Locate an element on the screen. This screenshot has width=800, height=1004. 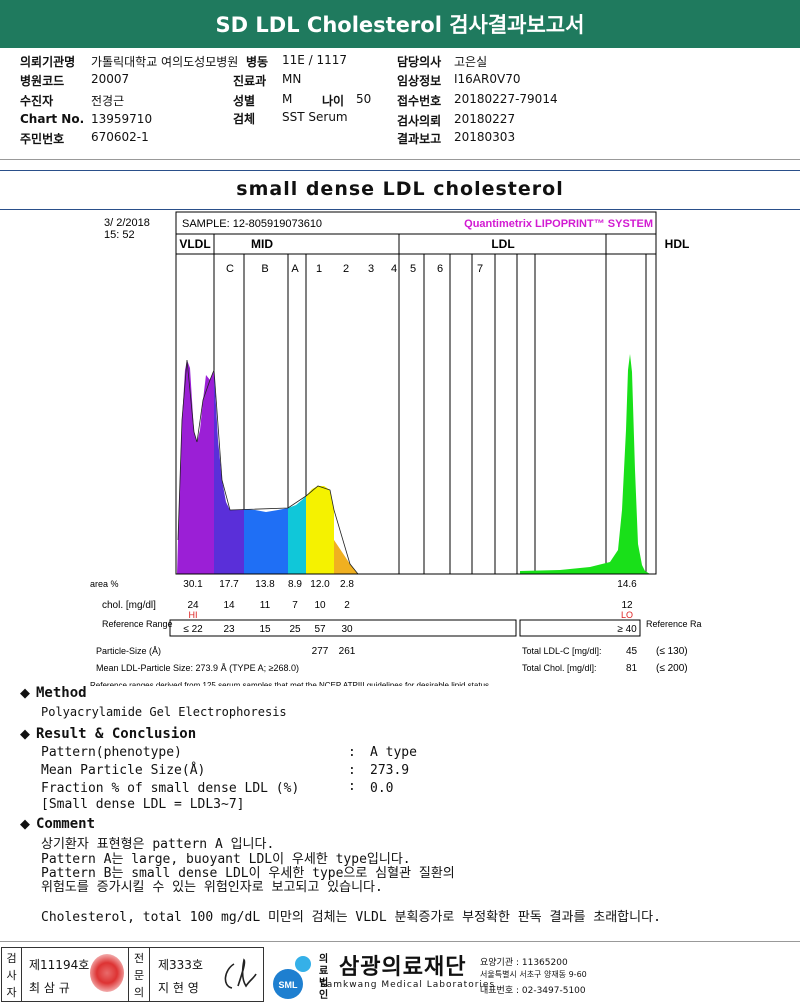
result-key: Fraction % of small dense LDL (%) is located at coordinates (170, 788).